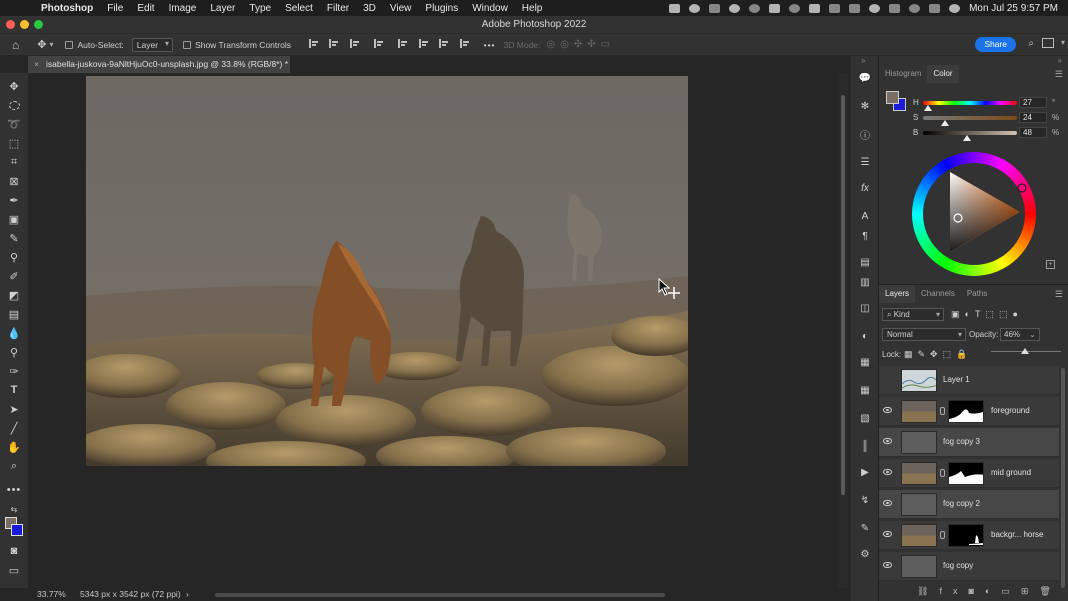 The width and height of the screenshot is (1068, 601). I want to click on libraries-icon: ▤, so click(865, 262).